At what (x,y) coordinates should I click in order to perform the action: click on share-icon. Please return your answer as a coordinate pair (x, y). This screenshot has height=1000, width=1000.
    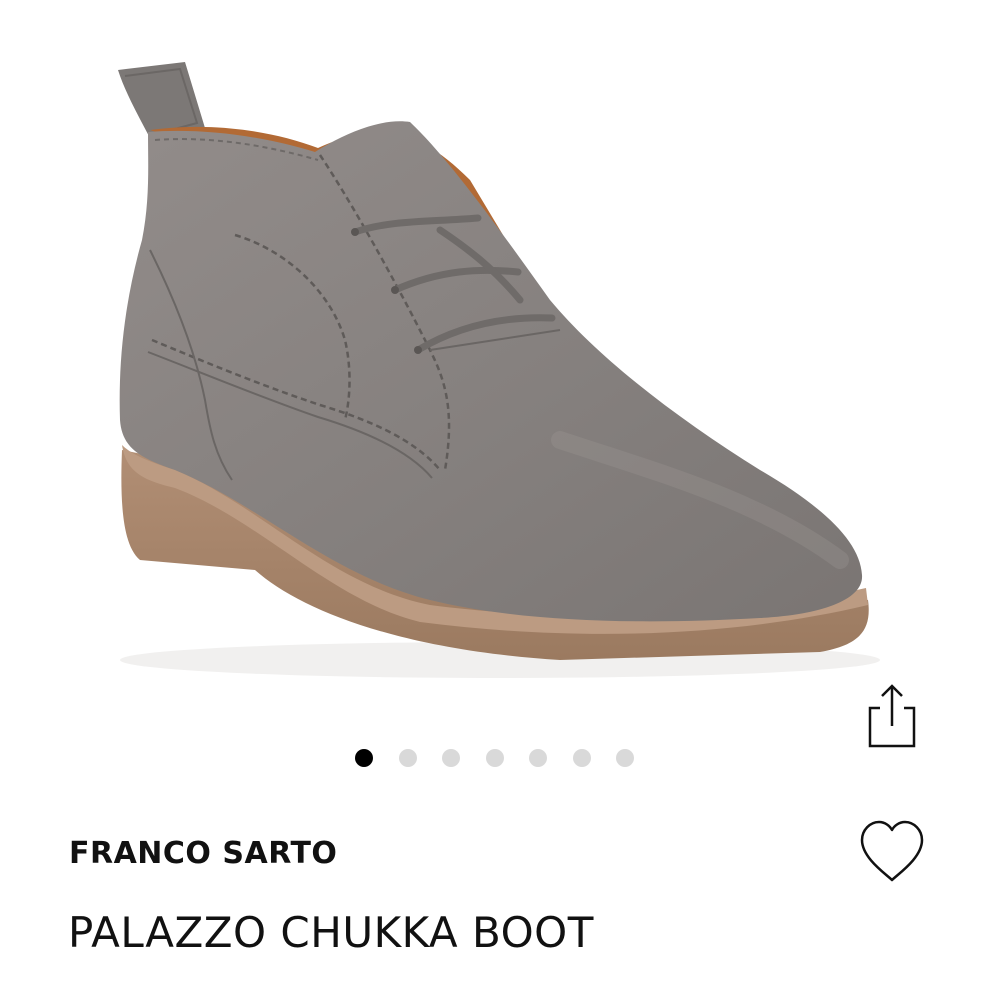
    Looking at the image, I should click on (892, 716).